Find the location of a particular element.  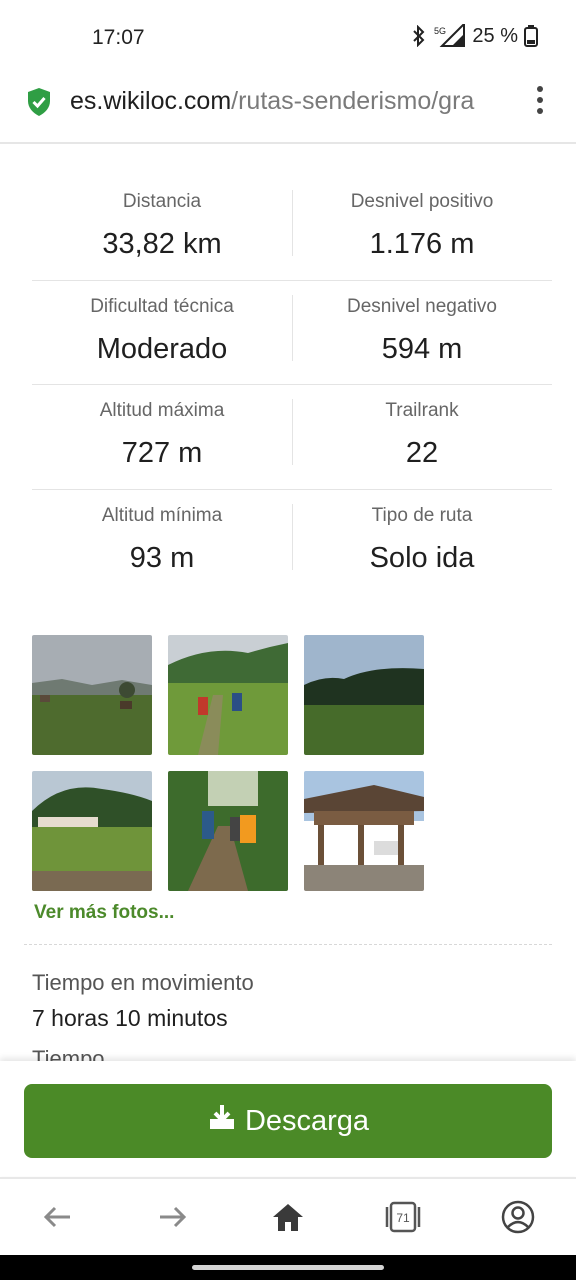

home-gesture-pill is located at coordinates (288, 1267).